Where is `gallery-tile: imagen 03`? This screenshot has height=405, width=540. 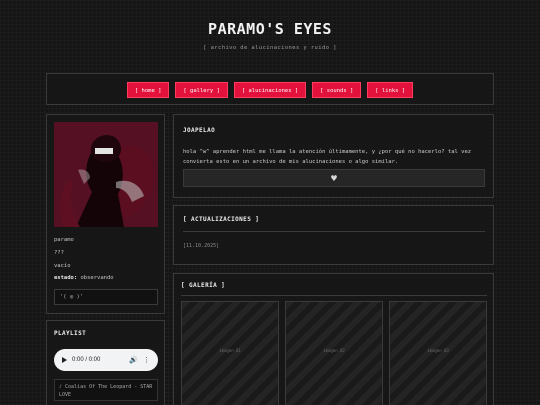 gallery-tile: imagen 03 is located at coordinates (438, 353).